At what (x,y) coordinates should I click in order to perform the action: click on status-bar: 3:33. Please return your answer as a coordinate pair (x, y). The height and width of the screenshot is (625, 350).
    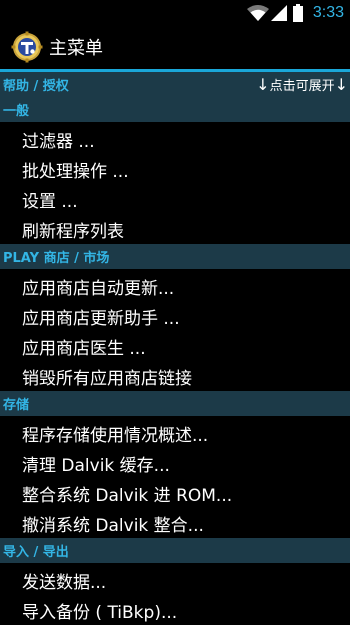
    Looking at the image, I should click on (175, 12).